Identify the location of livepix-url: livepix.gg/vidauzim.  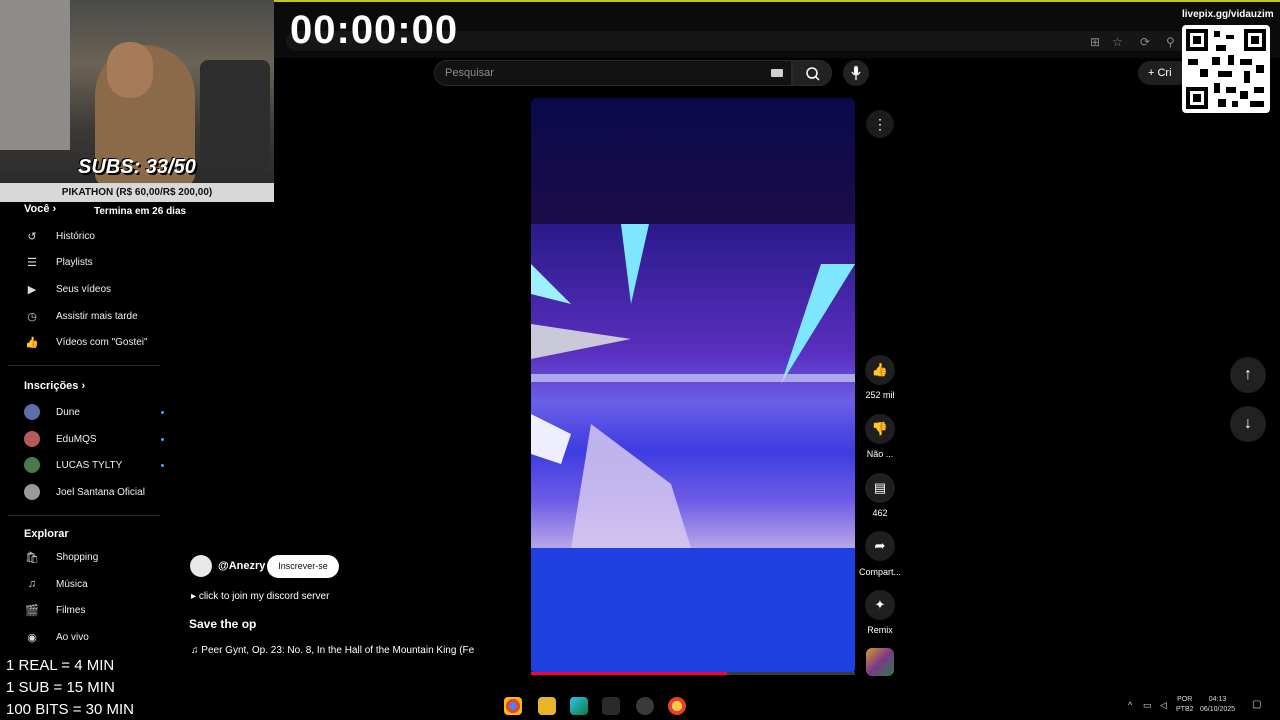
(1228, 14).